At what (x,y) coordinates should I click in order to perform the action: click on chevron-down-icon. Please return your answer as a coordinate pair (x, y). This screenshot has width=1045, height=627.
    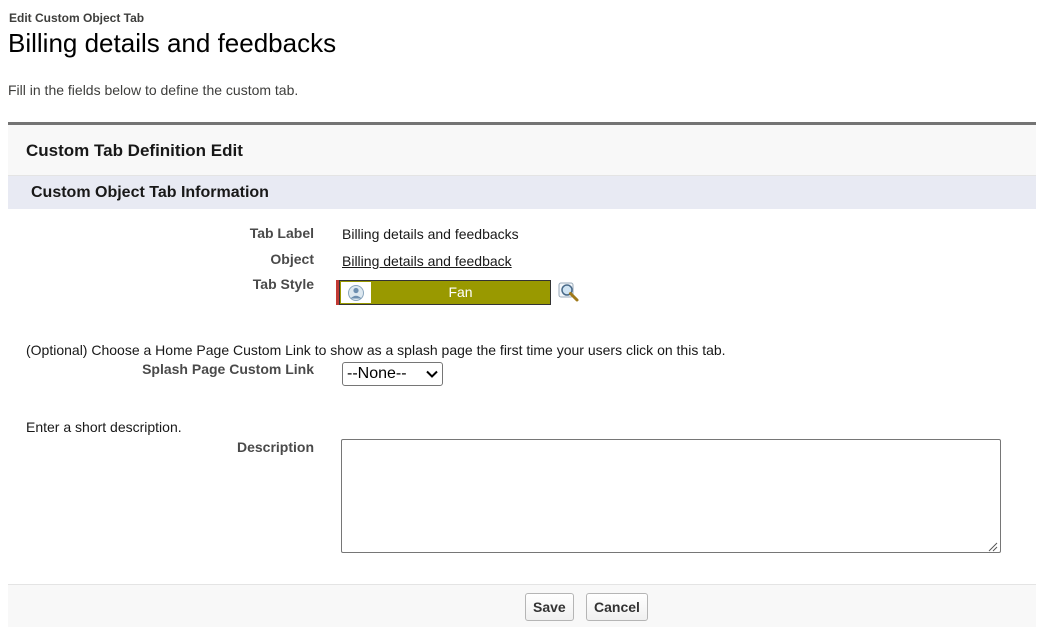
    Looking at the image, I should click on (432, 374).